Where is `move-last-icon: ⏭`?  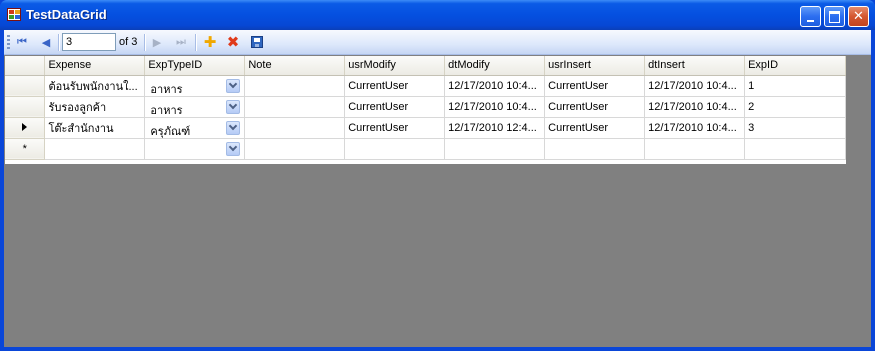 move-last-icon: ⏭ is located at coordinates (181, 41).